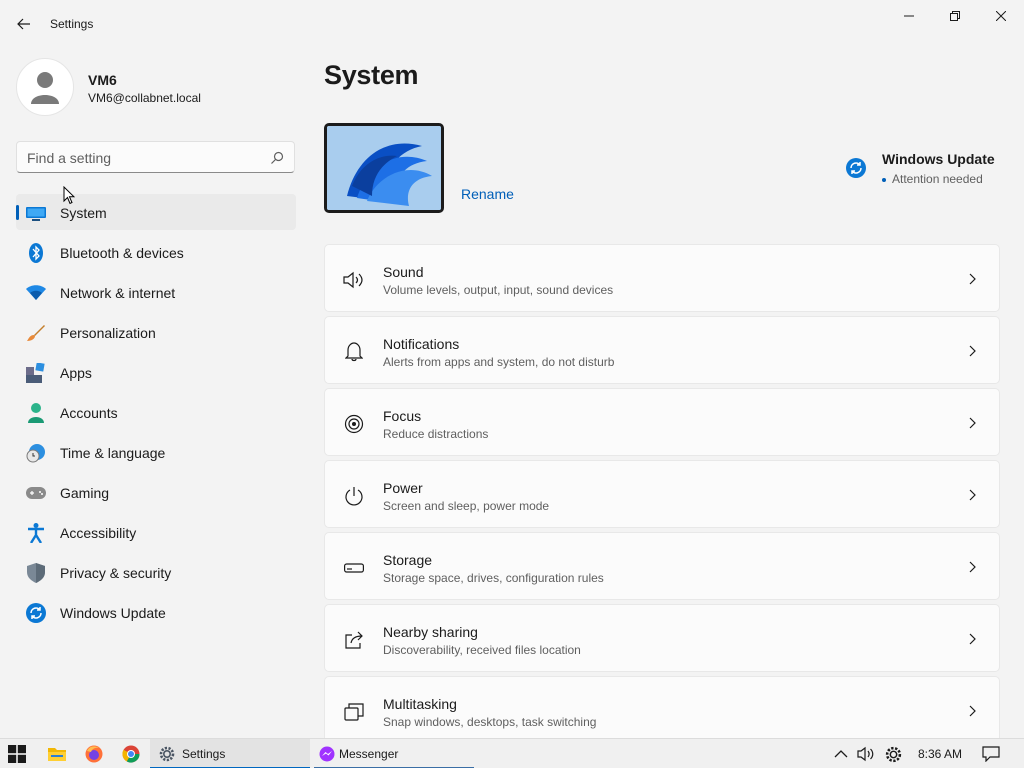  I want to click on sidebar-item-privacy-security: Privacy & security, so click(156, 572).